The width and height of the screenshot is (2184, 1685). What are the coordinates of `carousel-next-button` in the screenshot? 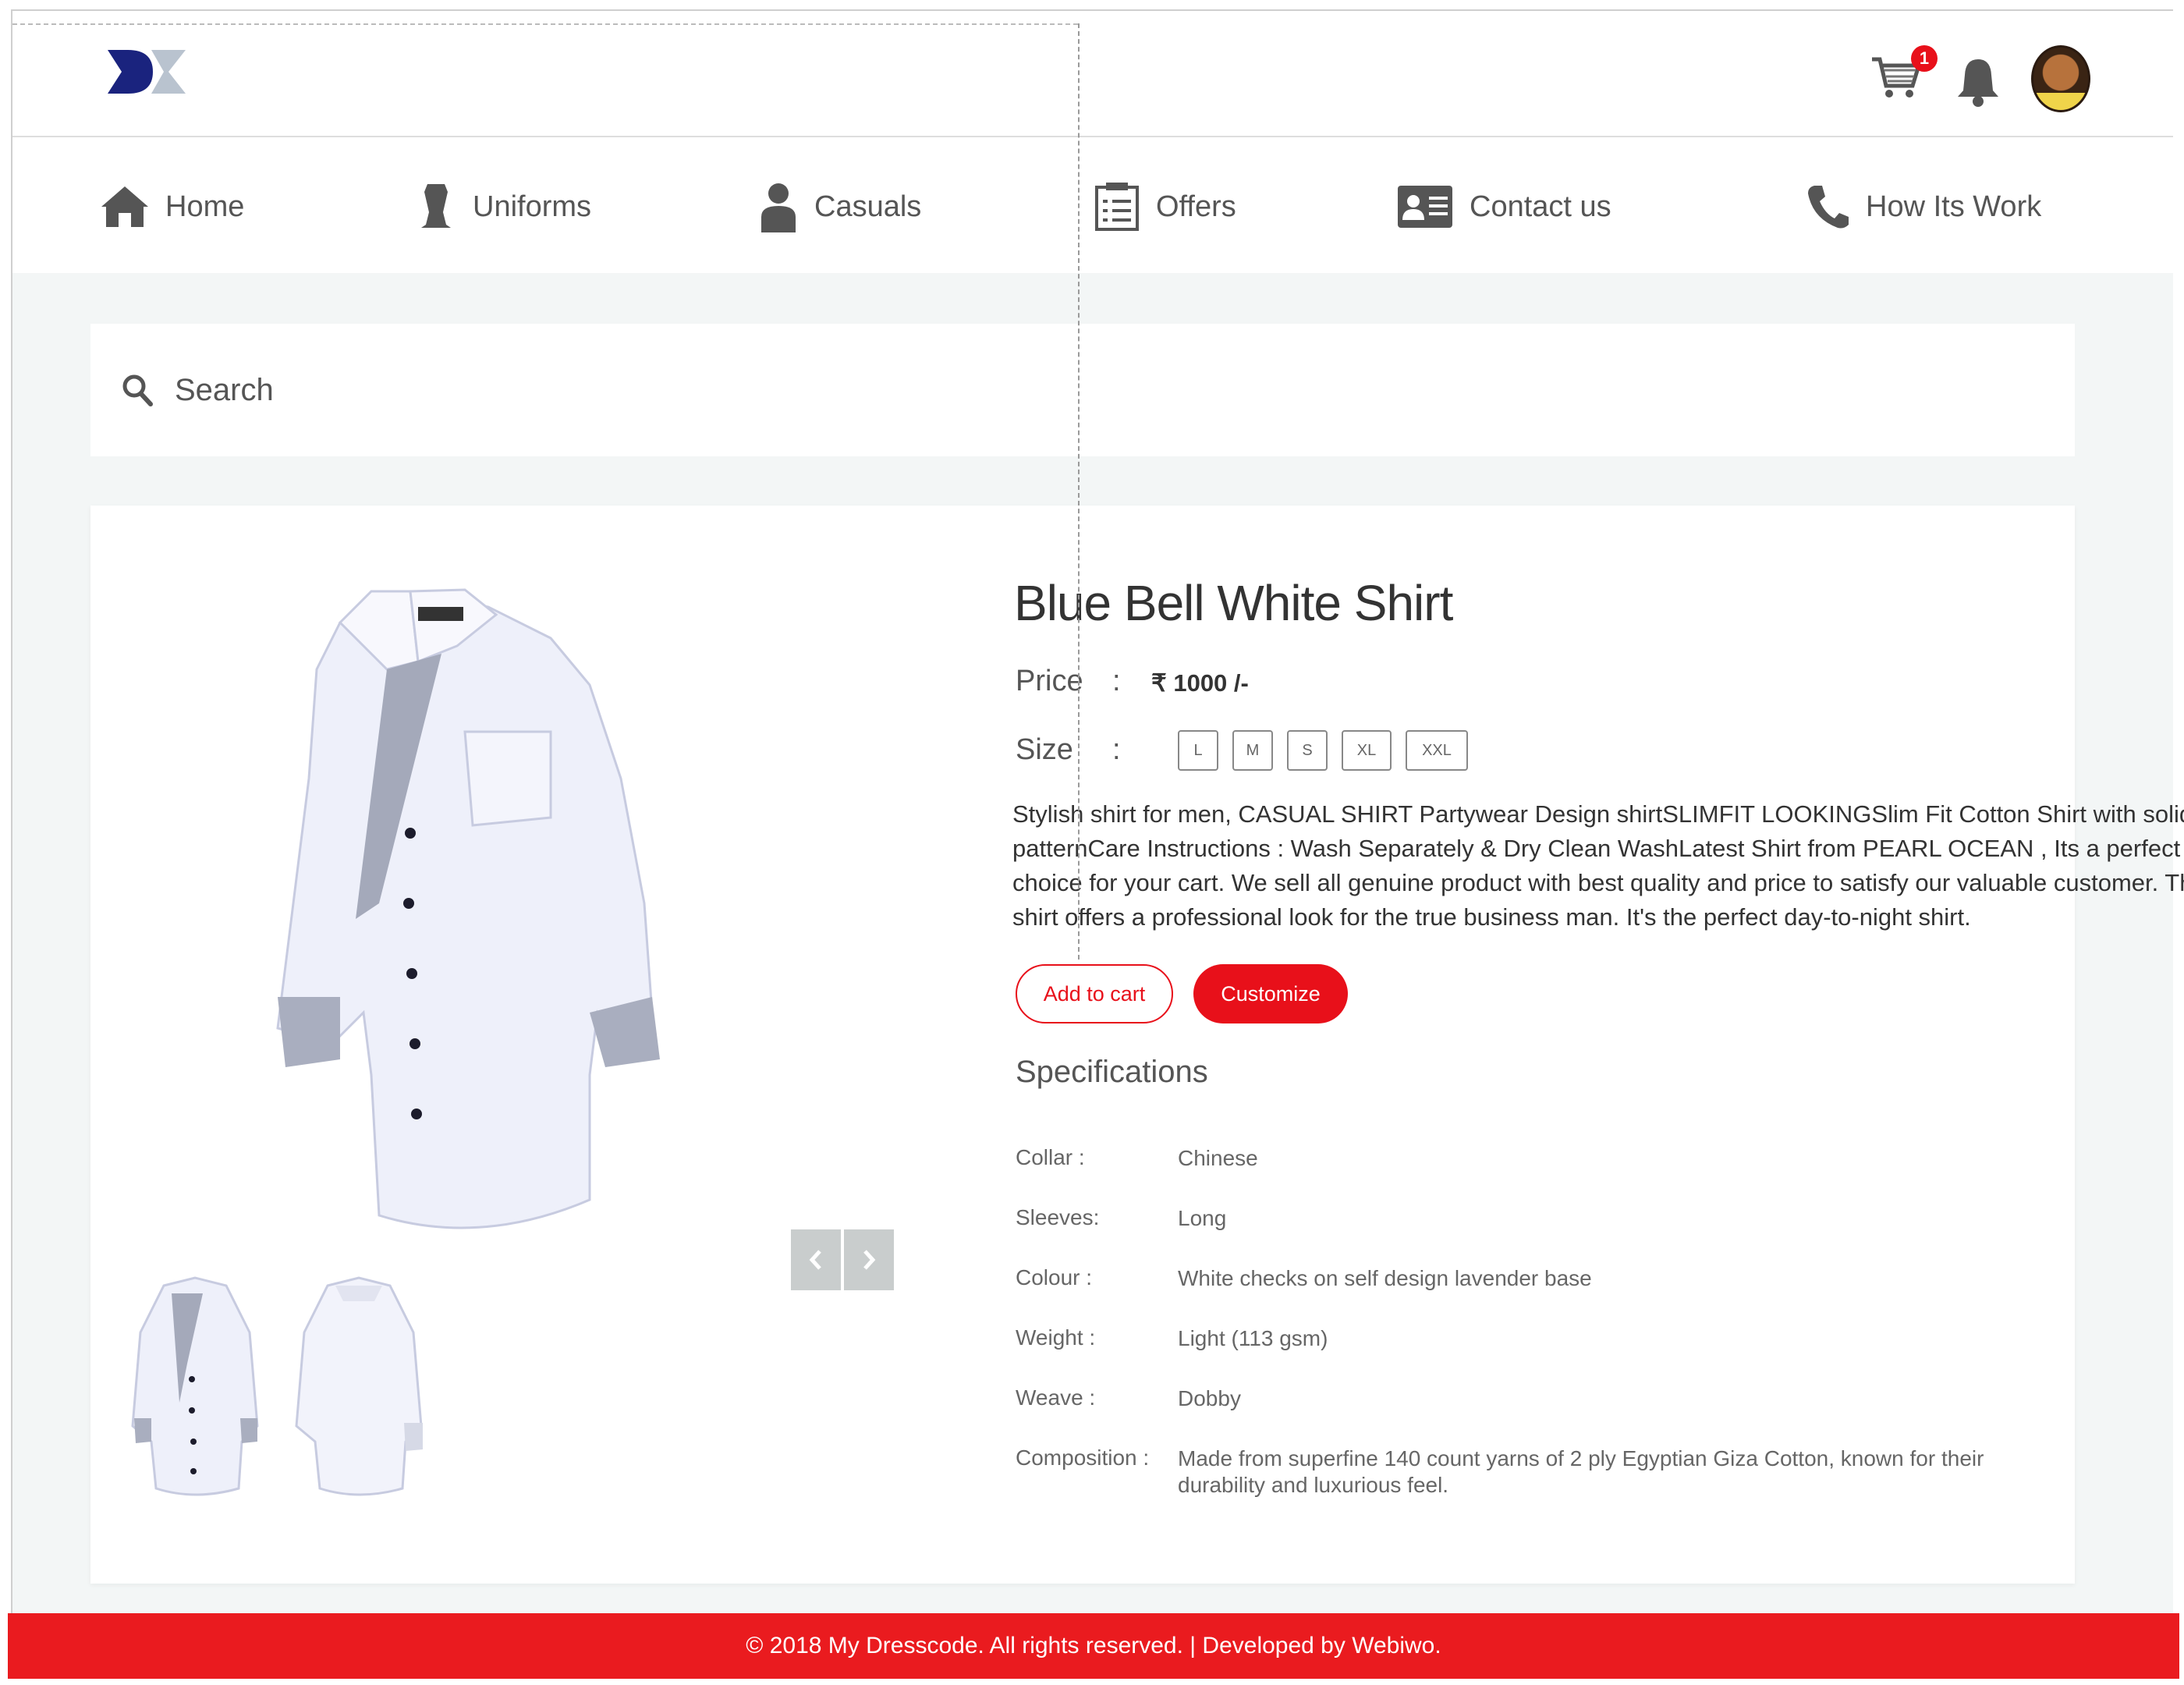 It's located at (869, 1259).